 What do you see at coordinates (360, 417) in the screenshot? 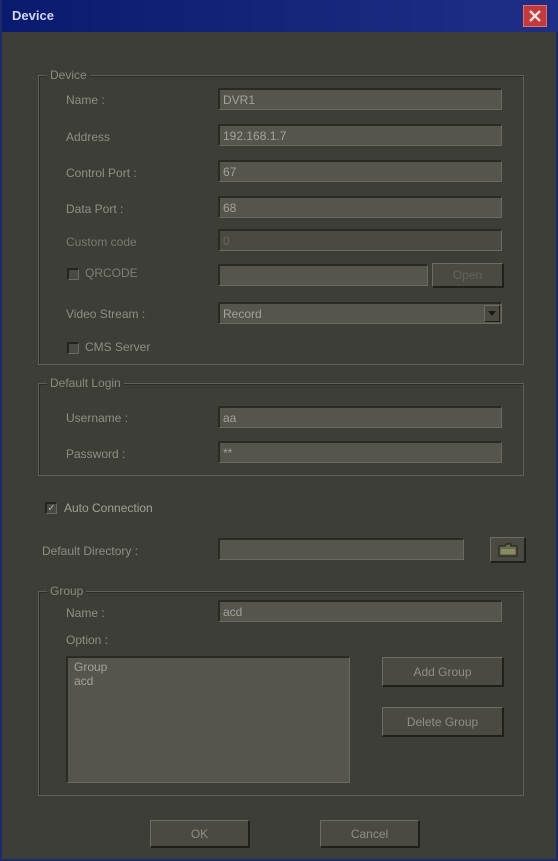
I see `username-input: aa` at bounding box center [360, 417].